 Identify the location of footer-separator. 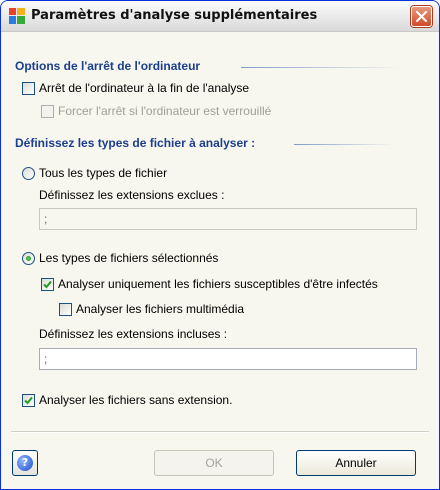
(220, 432).